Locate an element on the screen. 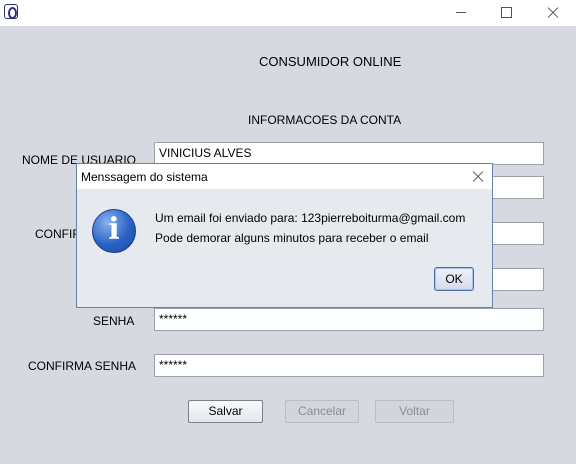  close-window-button is located at coordinates (553, 13).